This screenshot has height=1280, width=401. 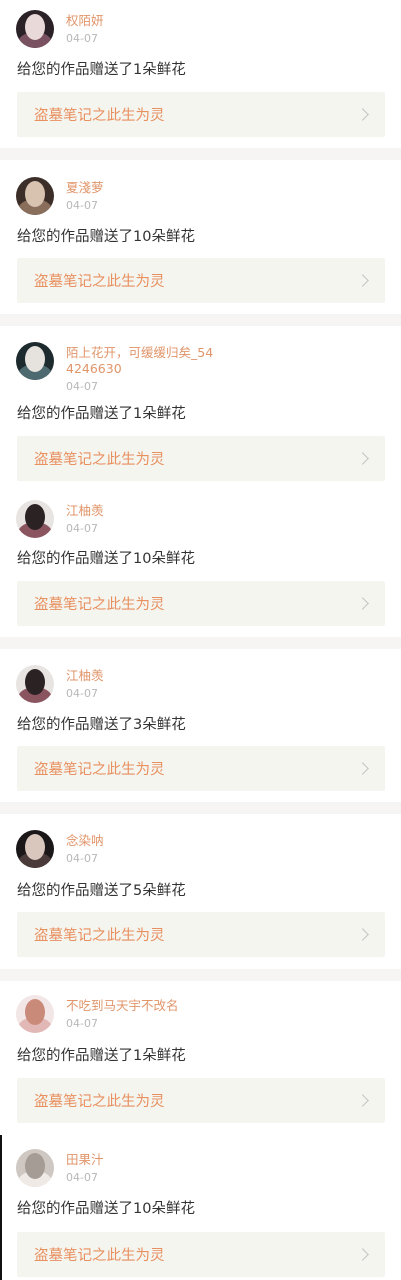 I want to click on username: 田果汁, so click(x=85, y=1160).